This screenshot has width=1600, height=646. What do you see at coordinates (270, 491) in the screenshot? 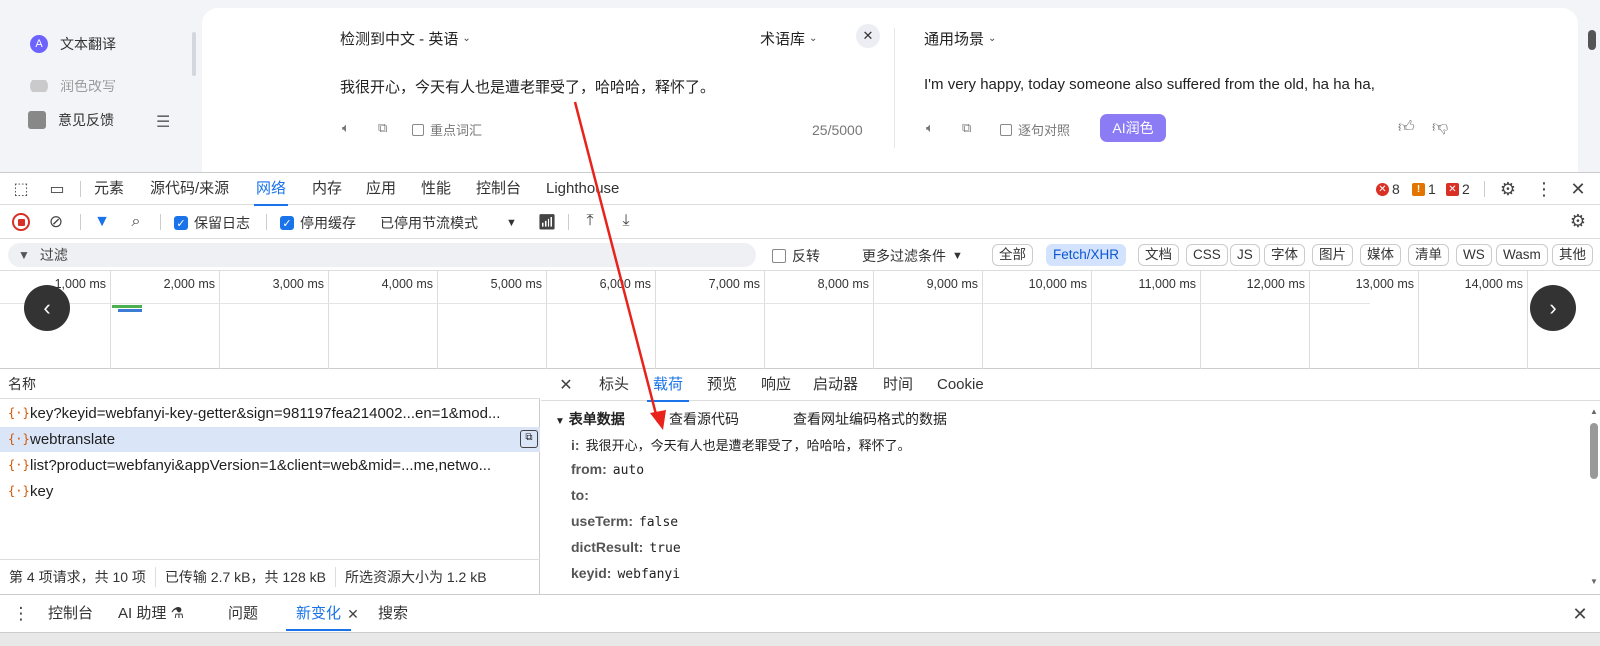
I see `request-row: {·} key` at bounding box center [270, 491].